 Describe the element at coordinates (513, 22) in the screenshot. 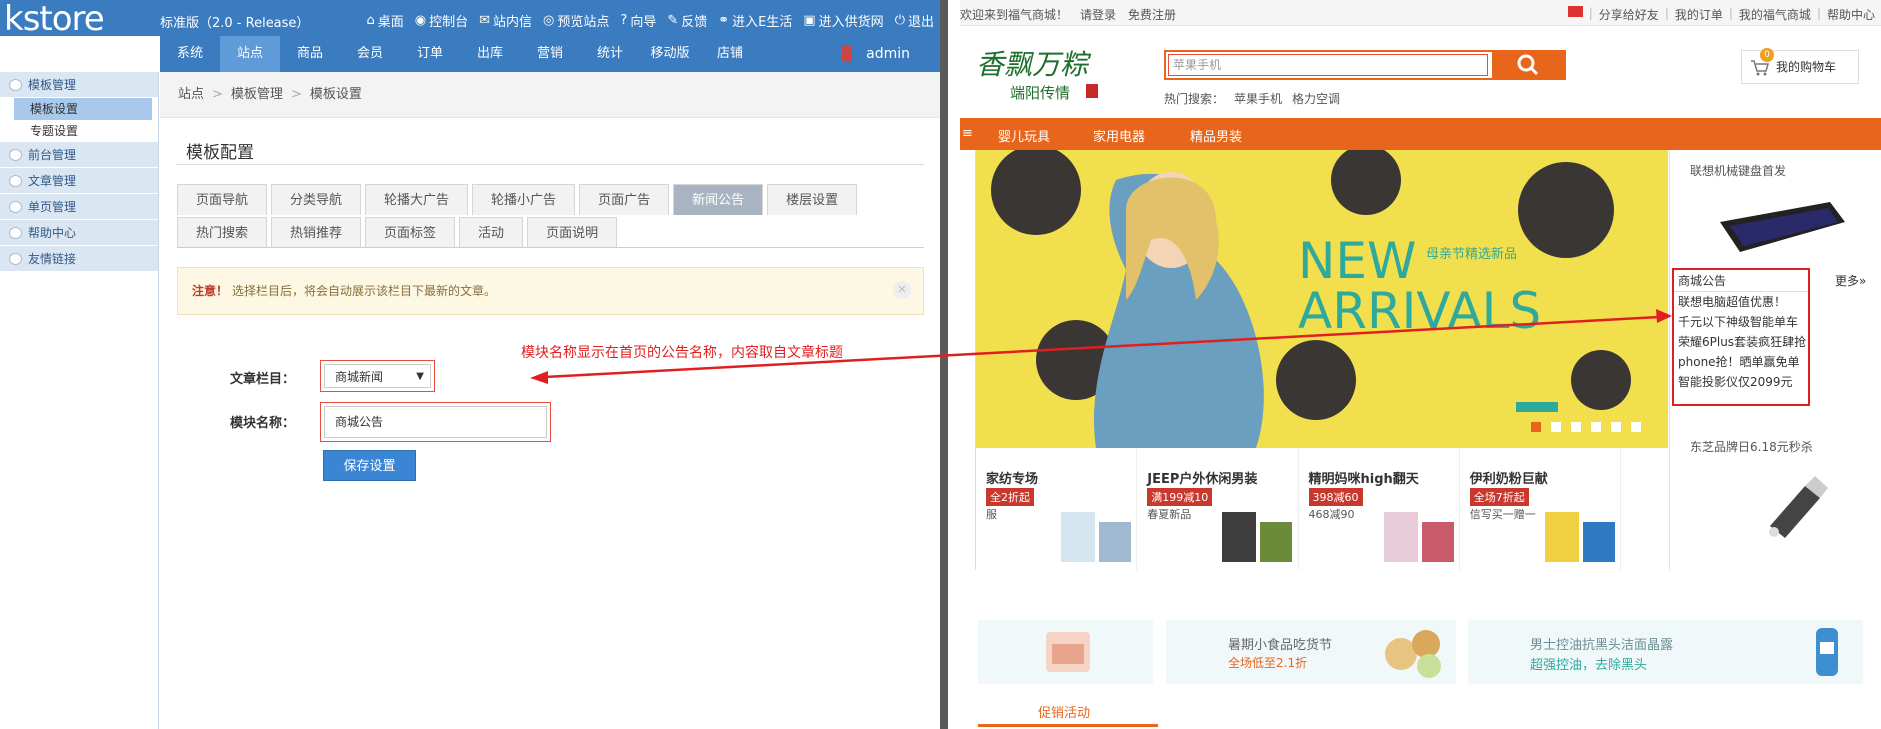

I see `top-link-label: 站内信` at that location.